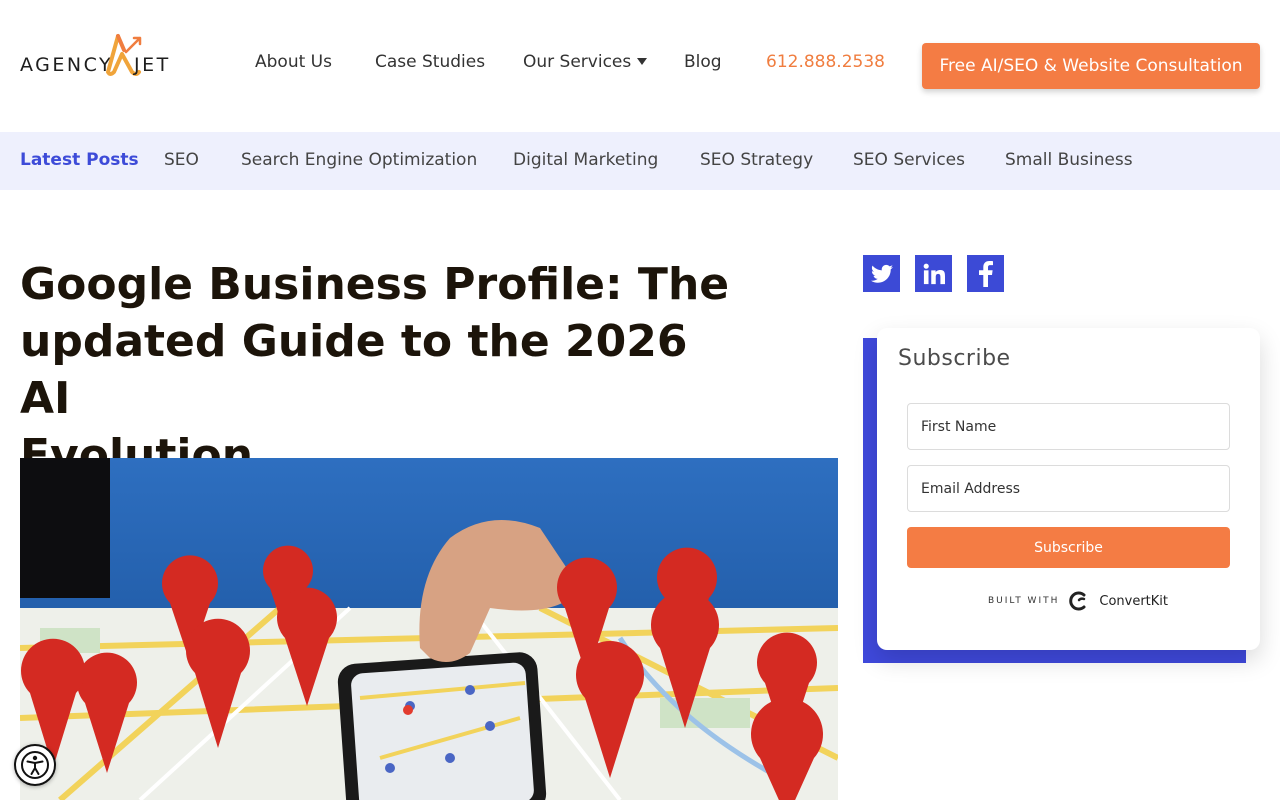 This screenshot has width=1280, height=800. Describe the element at coordinates (954, 358) in the screenshot. I see `subscribe-title: Subscribe` at that location.